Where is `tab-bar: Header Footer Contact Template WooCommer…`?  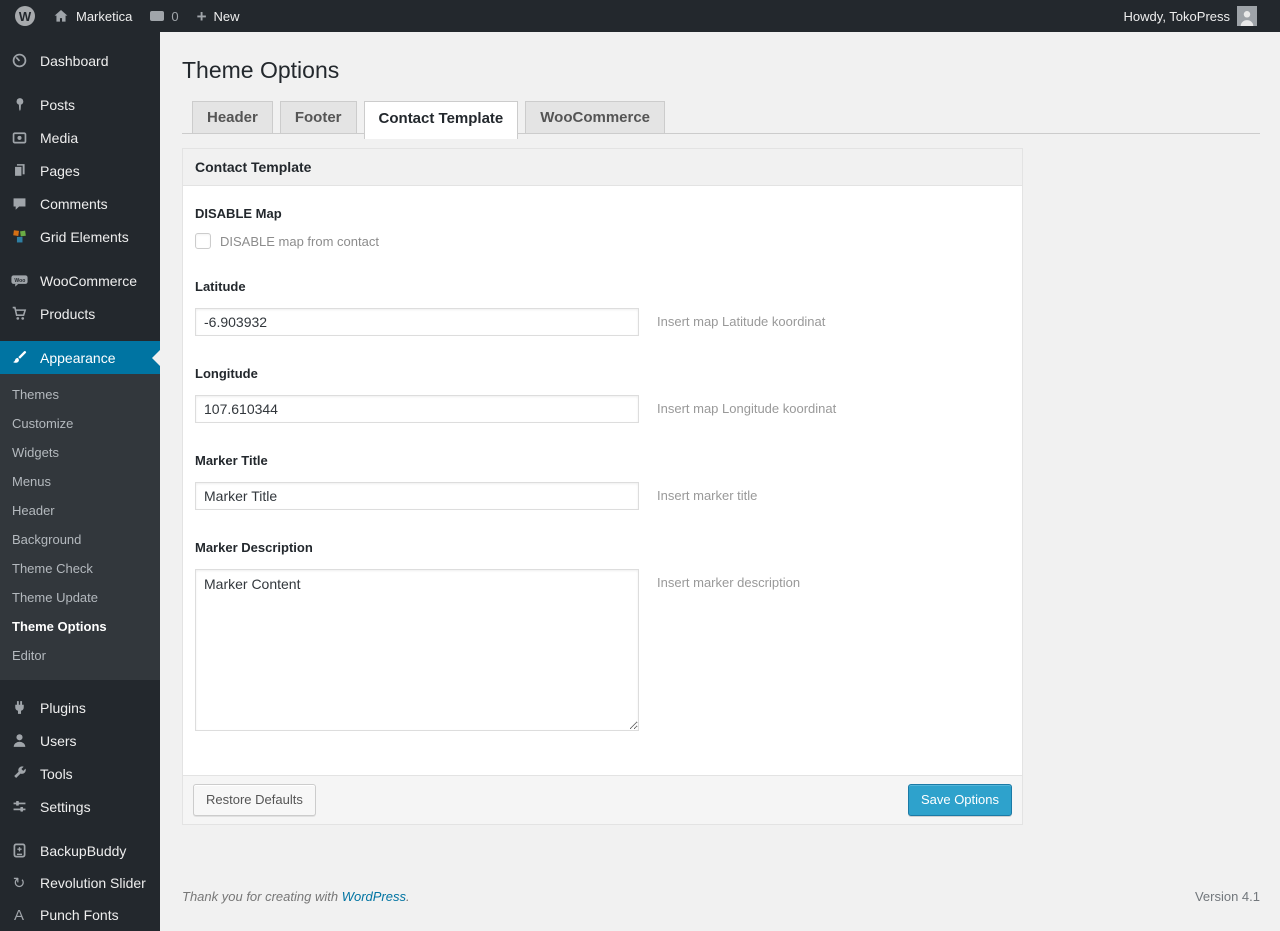
tab-bar: Header Footer Contact Template WooCommer… is located at coordinates (721, 120).